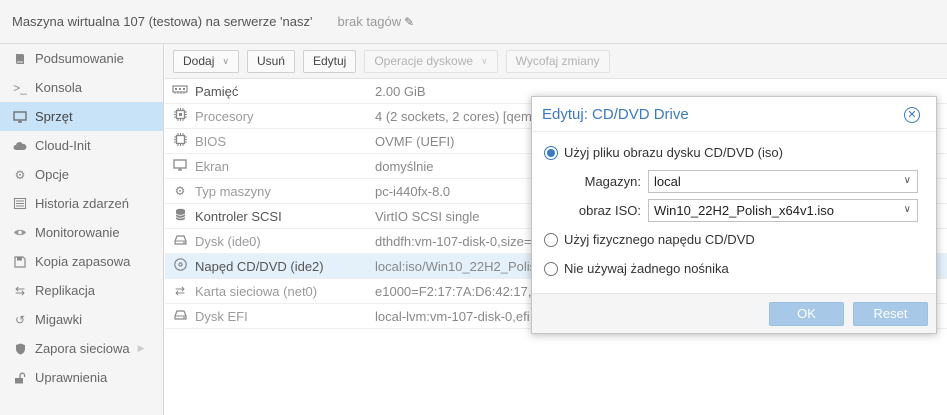  What do you see at coordinates (63, 145) in the screenshot?
I see `sidebar-item-label: Cloud-Init` at bounding box center [63, 145].